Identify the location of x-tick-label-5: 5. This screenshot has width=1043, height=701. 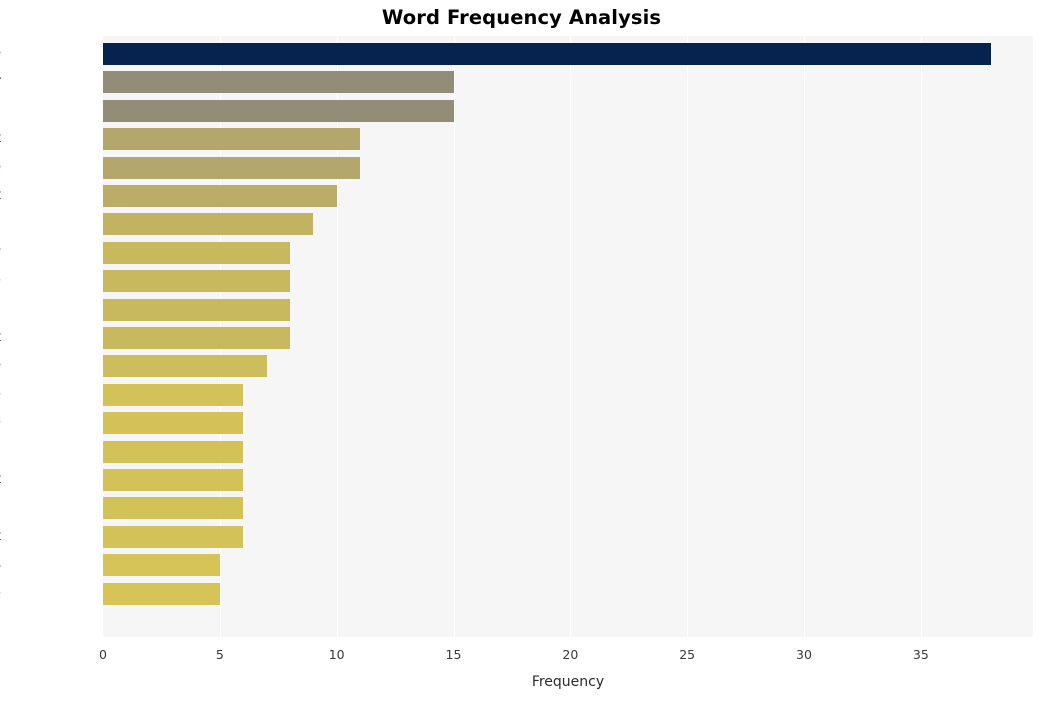
(219, 654).